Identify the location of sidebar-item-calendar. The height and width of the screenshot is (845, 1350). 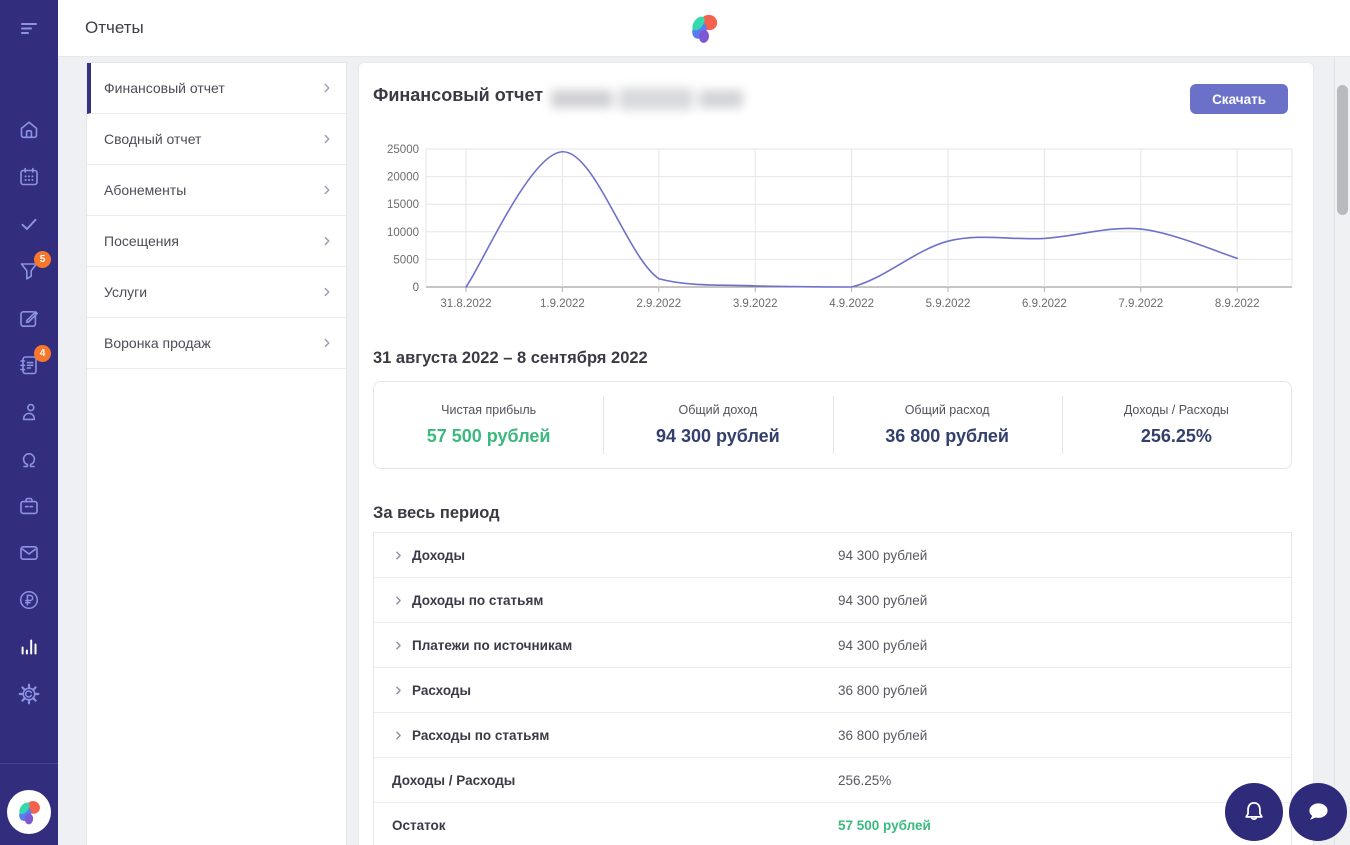
(29, 177).